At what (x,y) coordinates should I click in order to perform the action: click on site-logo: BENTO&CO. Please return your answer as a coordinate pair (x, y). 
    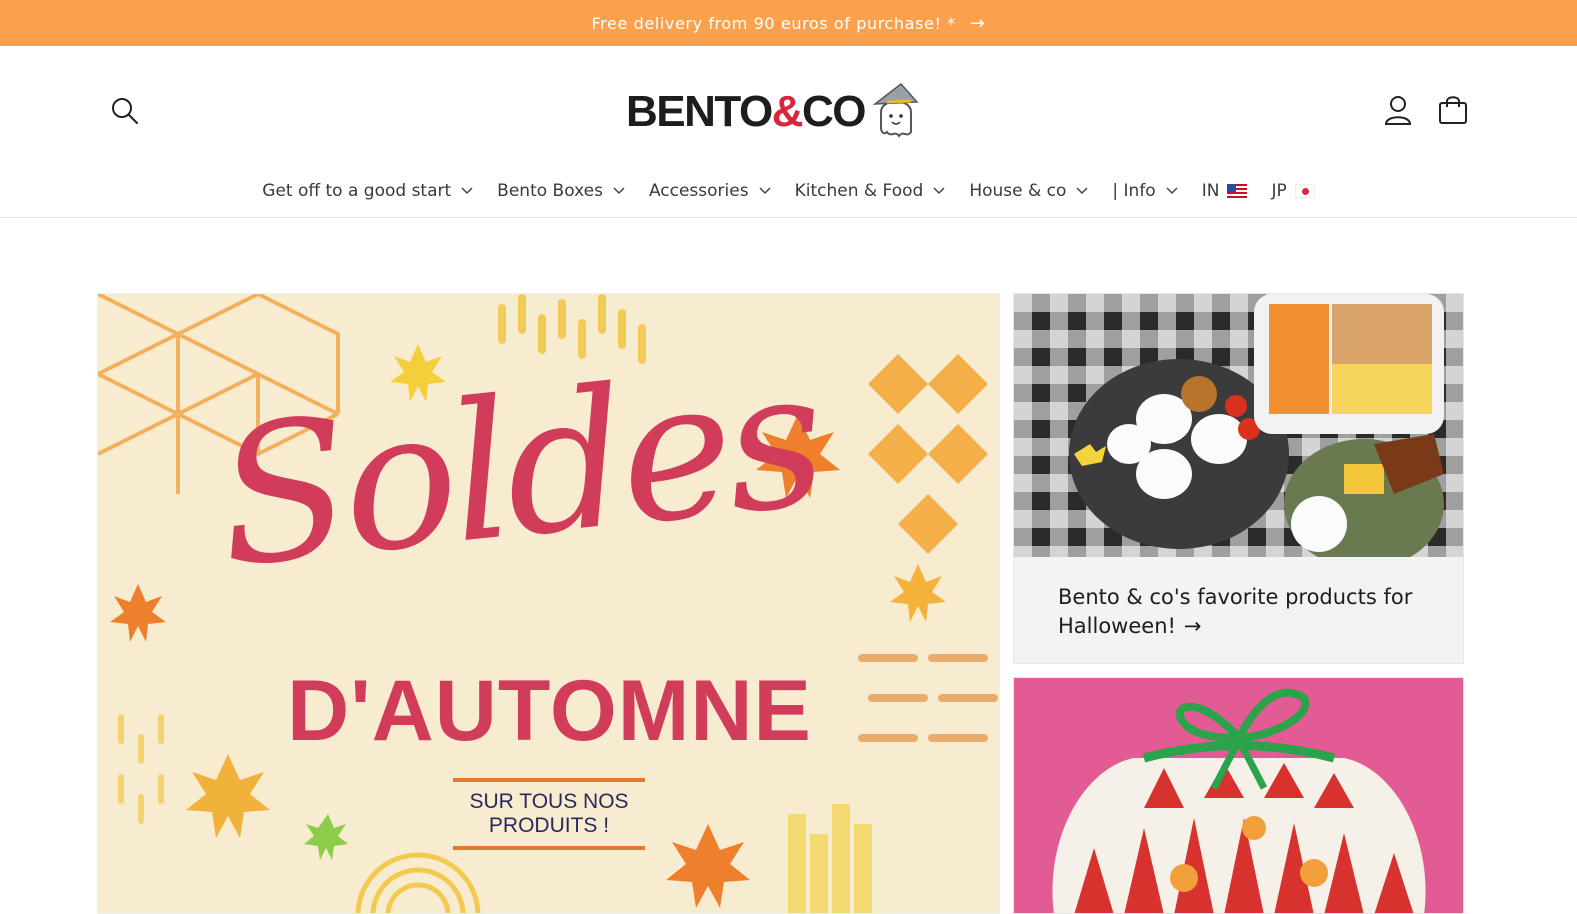
    Looking at the image, I should click on (775, 112).